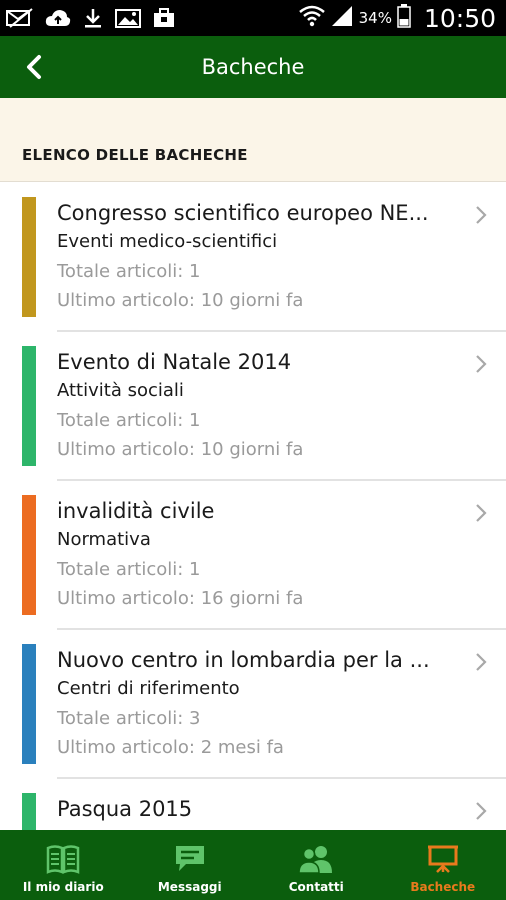  I want to click on board-icon, so click(443, 860).